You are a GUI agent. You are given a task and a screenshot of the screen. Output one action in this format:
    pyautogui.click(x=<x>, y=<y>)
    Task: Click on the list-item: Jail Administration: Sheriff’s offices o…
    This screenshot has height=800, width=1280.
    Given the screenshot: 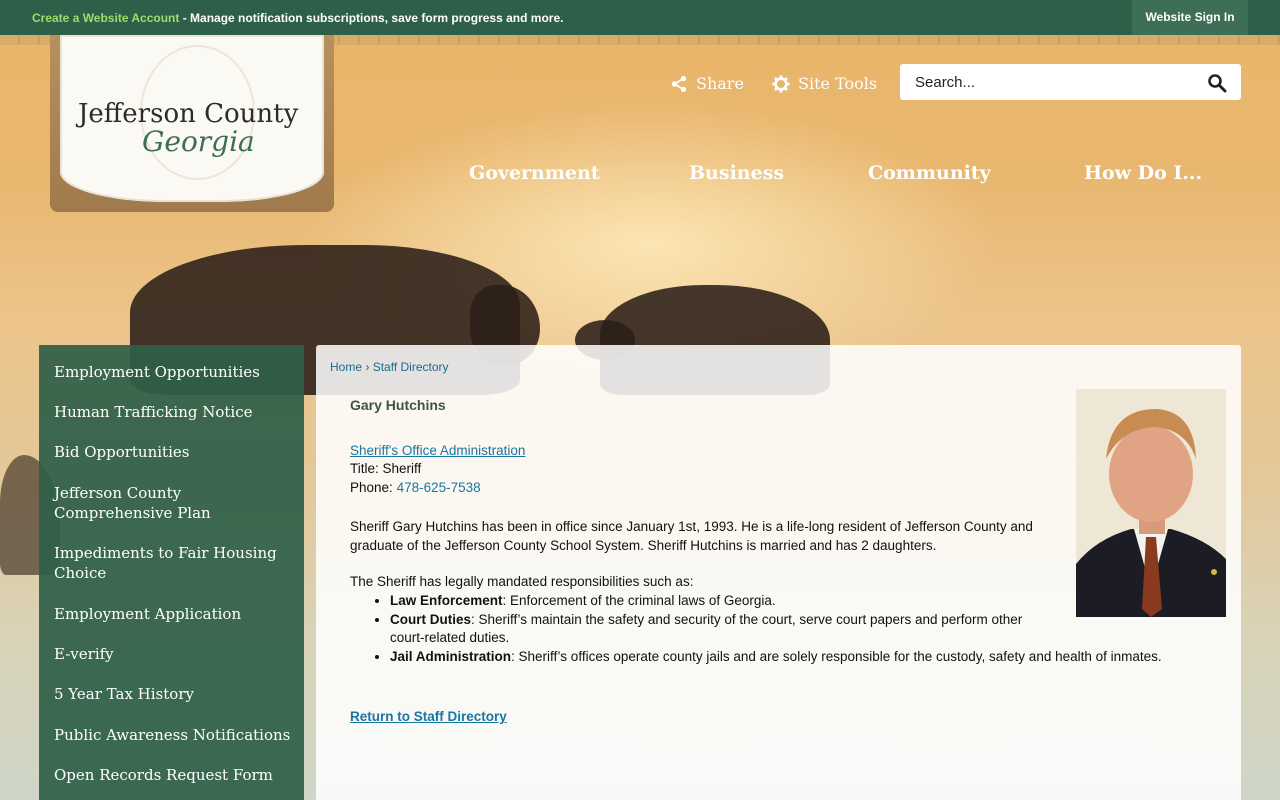 What is the action you would take?
    pyautogui.click(x=780, y=657)
    